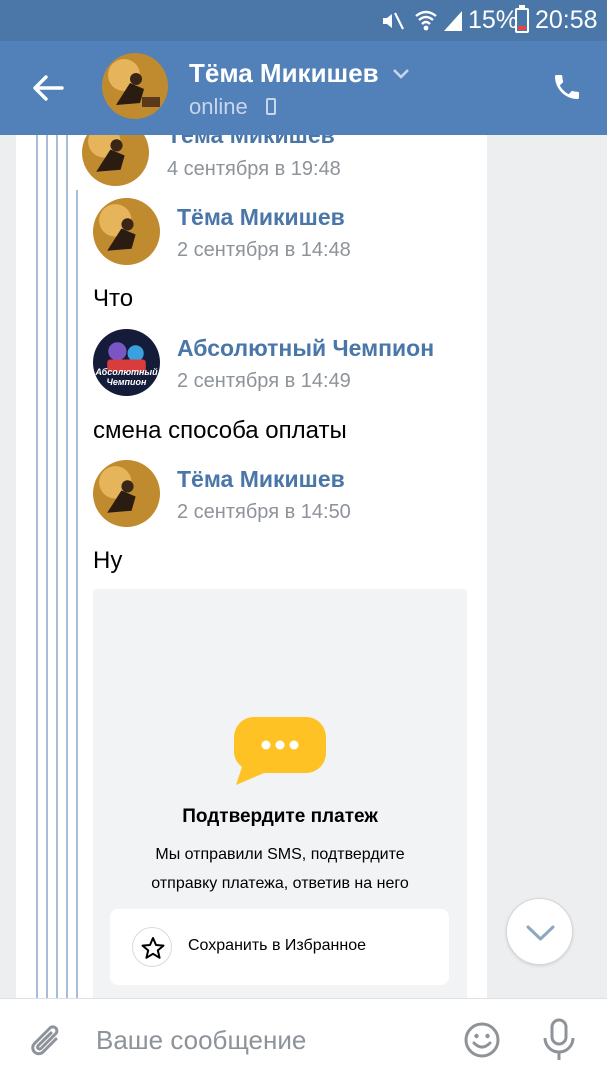 The image size is (607, 1080). Describe the element at coordinates (277, 945) in the screenshot. I see `save-to-favorites-label: Сохранить в Избранное` at that location.